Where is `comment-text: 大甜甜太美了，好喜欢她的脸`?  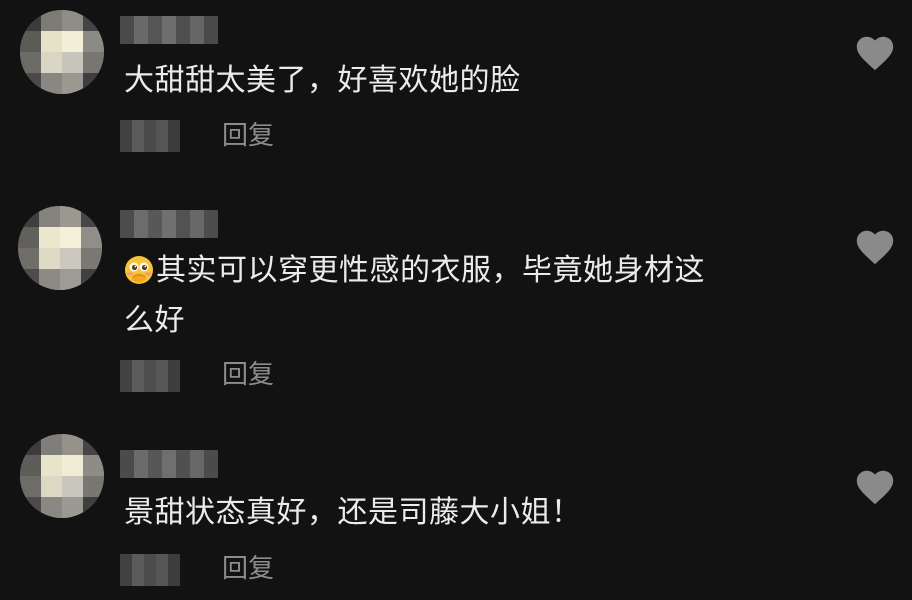 comment-text: 大甜甜太美了，好喜欢她的脸 is located at coordinates (322, 81).